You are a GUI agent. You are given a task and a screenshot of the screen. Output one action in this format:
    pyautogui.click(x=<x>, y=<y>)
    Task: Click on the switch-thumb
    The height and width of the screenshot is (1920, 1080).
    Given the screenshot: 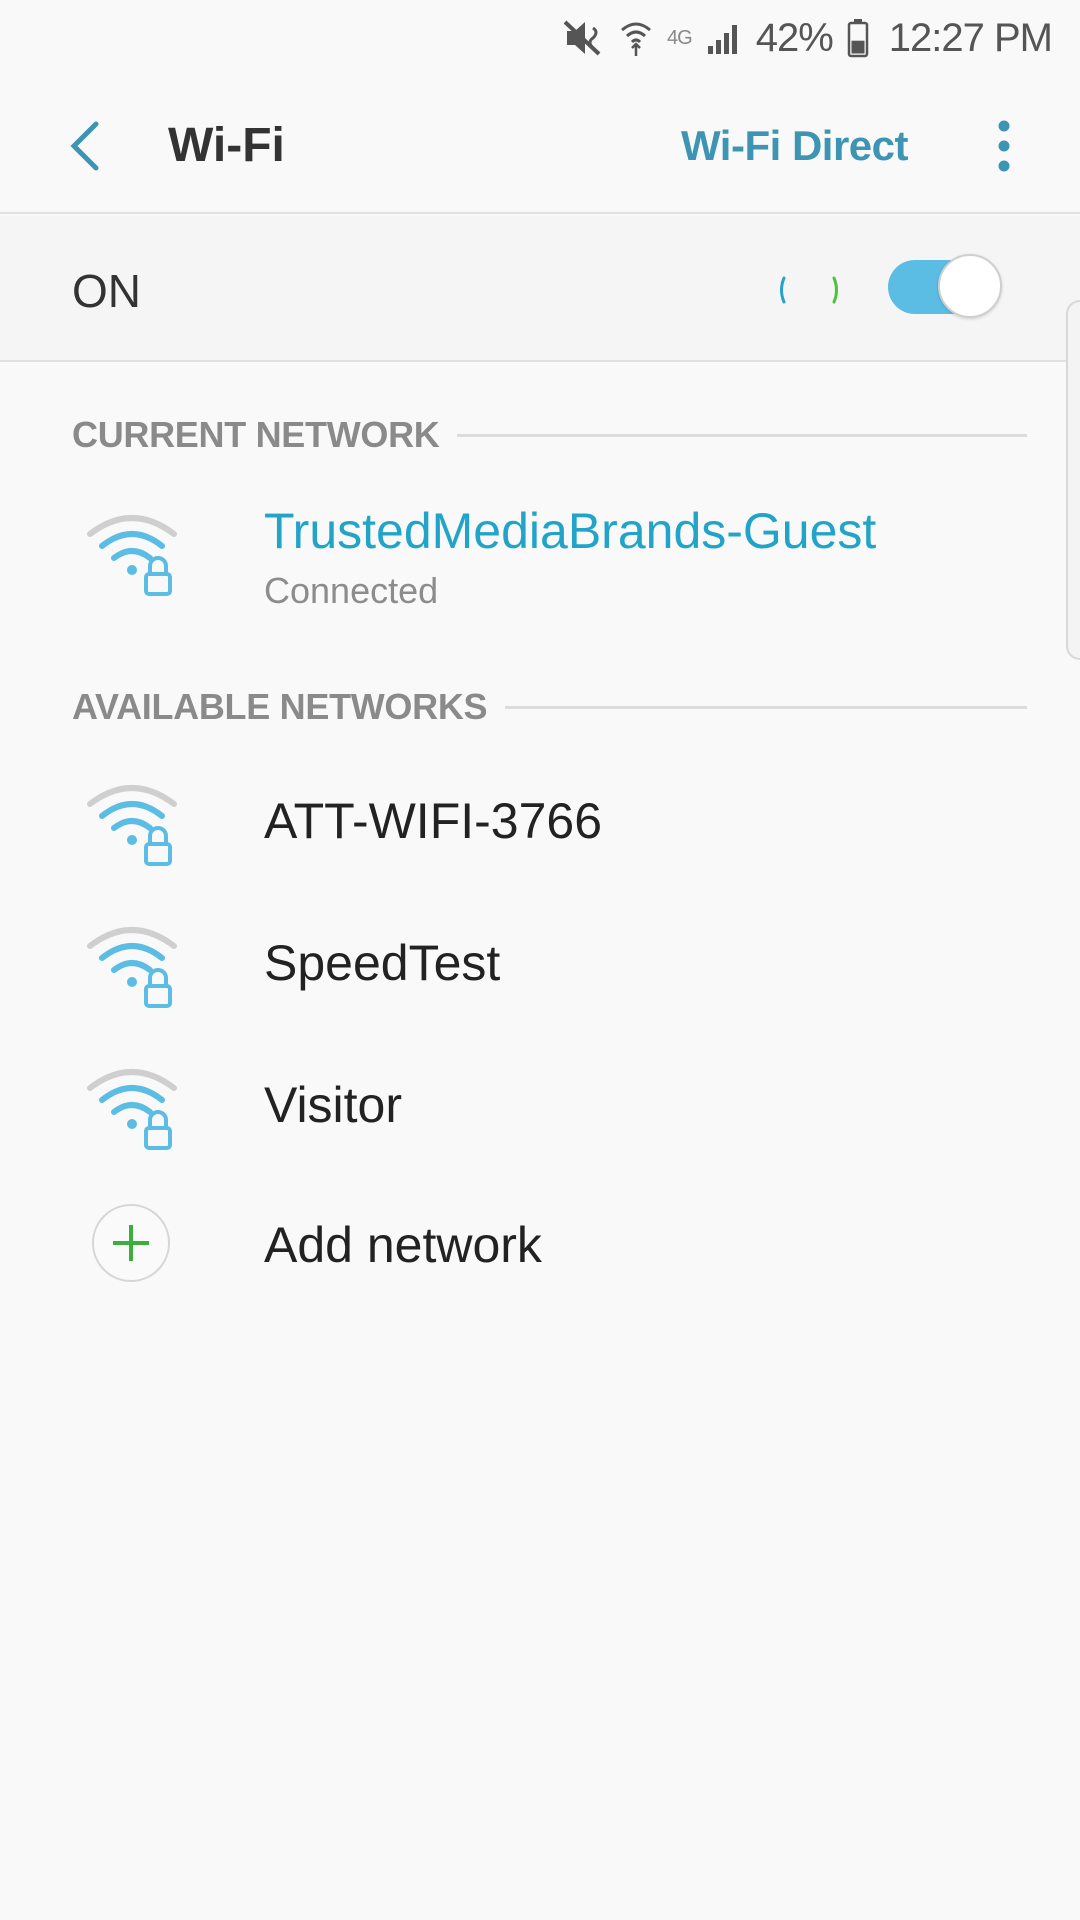 What is the action you would take?
    pyautogui.click(x=970, y=286)
    